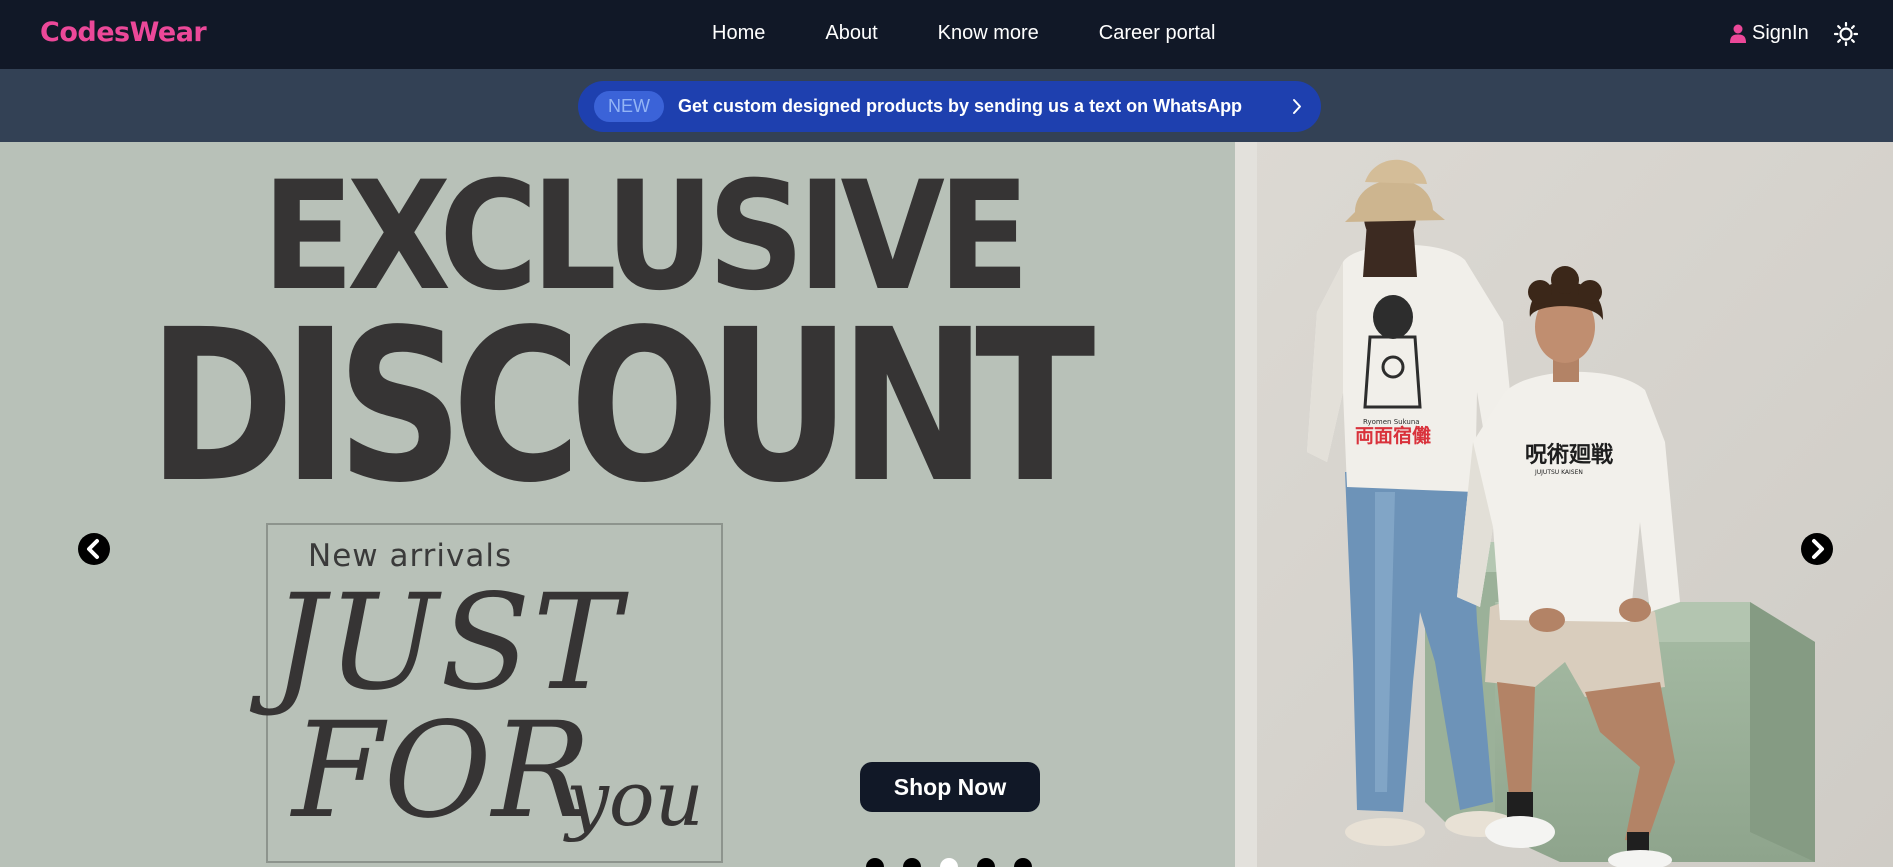 This screenshot has width=1893, height=867. What do you see at coordinates (1391, 422) in the screenshot?
I see `sweatshirt-back-text: Ryomen Sukuna` at bounding box center [1391, 422].